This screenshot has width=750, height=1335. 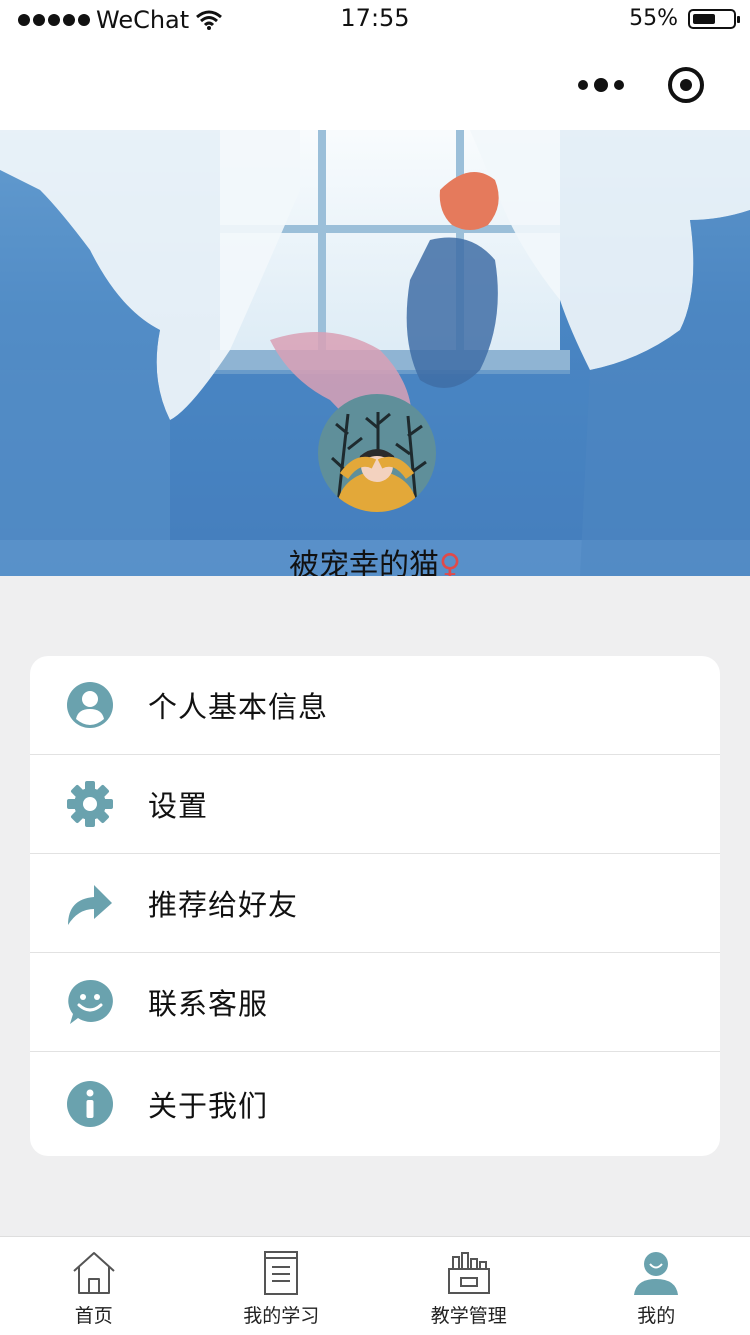 What do you see at coordinates (469, 1314) in the screenshot?
I see `tab-label: 教学管理` at bounding box center [469, 1314].